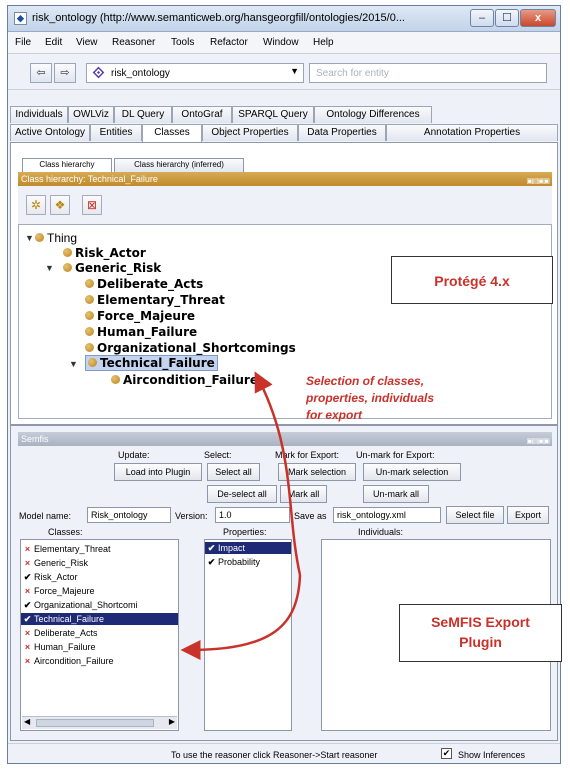 Image resolution: width=570 pixels, height=769 pixels. What do you see at coordinates (278, 473) in the screenshot?
I see `arrow-to-tree` at bounding box center [278, 473].